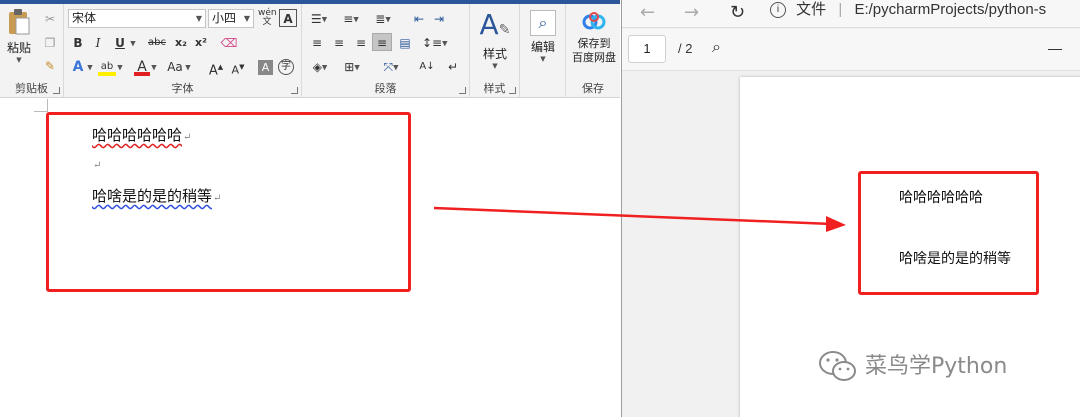  Describe the element at coordinates (837, 366) in the screenshot. I see `wechat-icon` at that location.